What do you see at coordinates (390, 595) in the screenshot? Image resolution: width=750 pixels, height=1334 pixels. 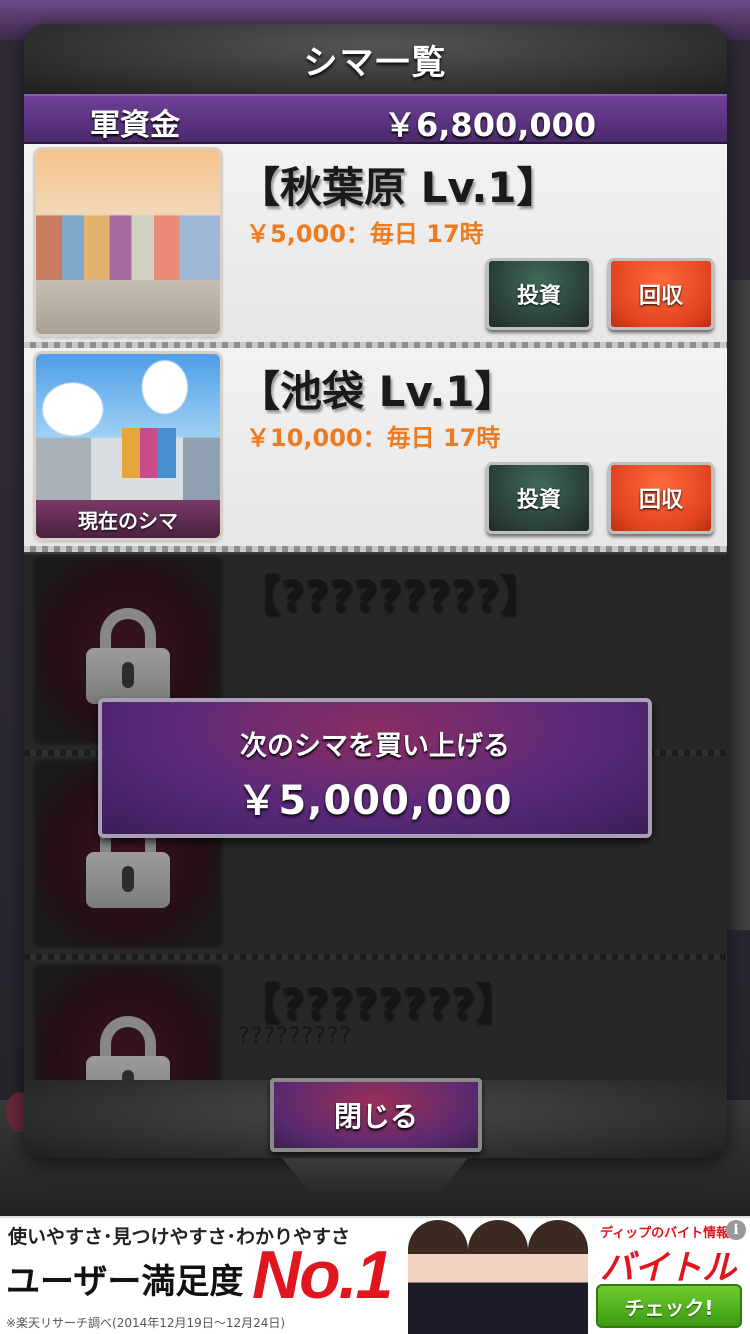 I see `territory-name: 【?????????】` at bounding box center [390, 595].